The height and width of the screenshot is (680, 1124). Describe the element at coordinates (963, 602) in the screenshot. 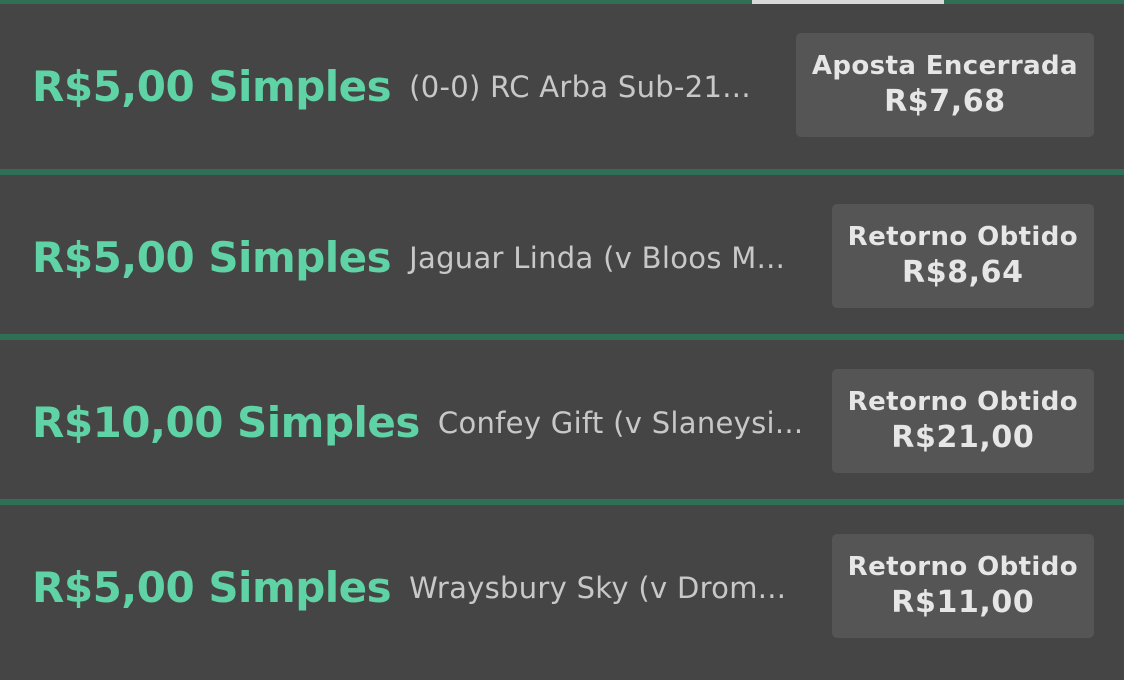

I see `bet-result-amount: R$11,00` at that location.